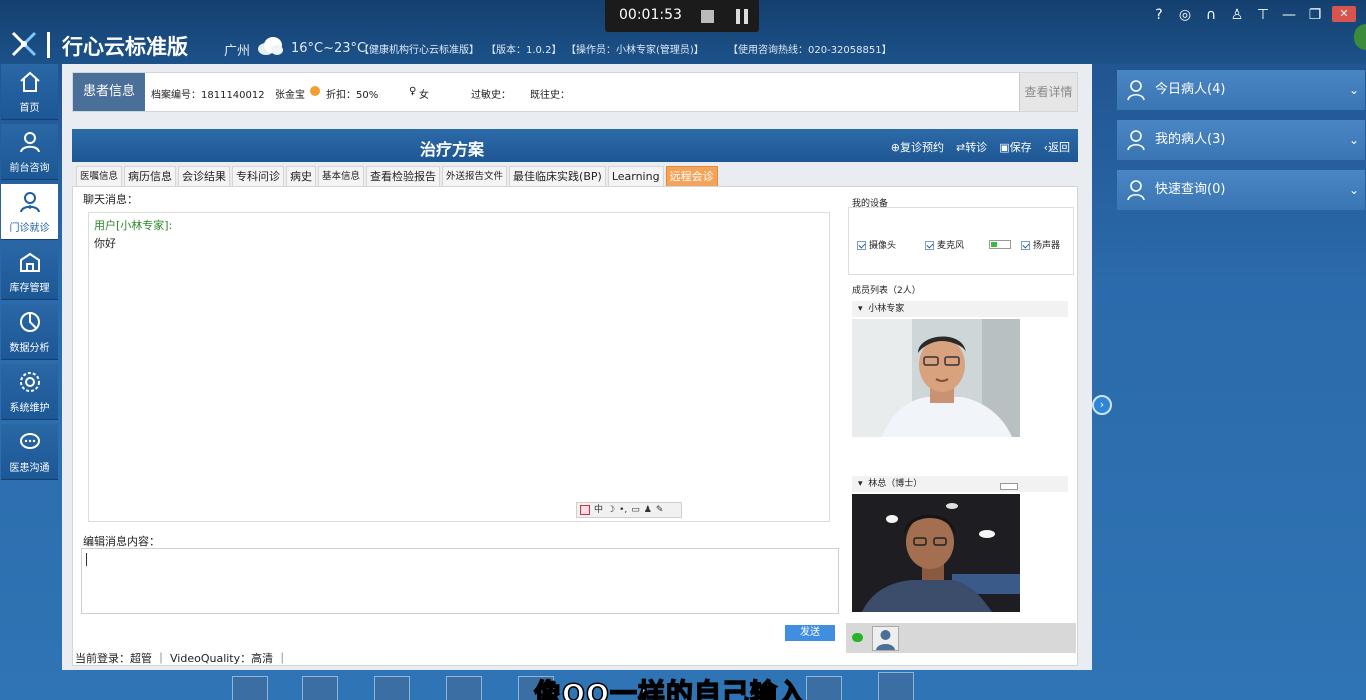  Describe the element at coordinates (1241, 90) in the screenshot. I see `today-patients-item: 今日病人(4) ⌄` at that location.